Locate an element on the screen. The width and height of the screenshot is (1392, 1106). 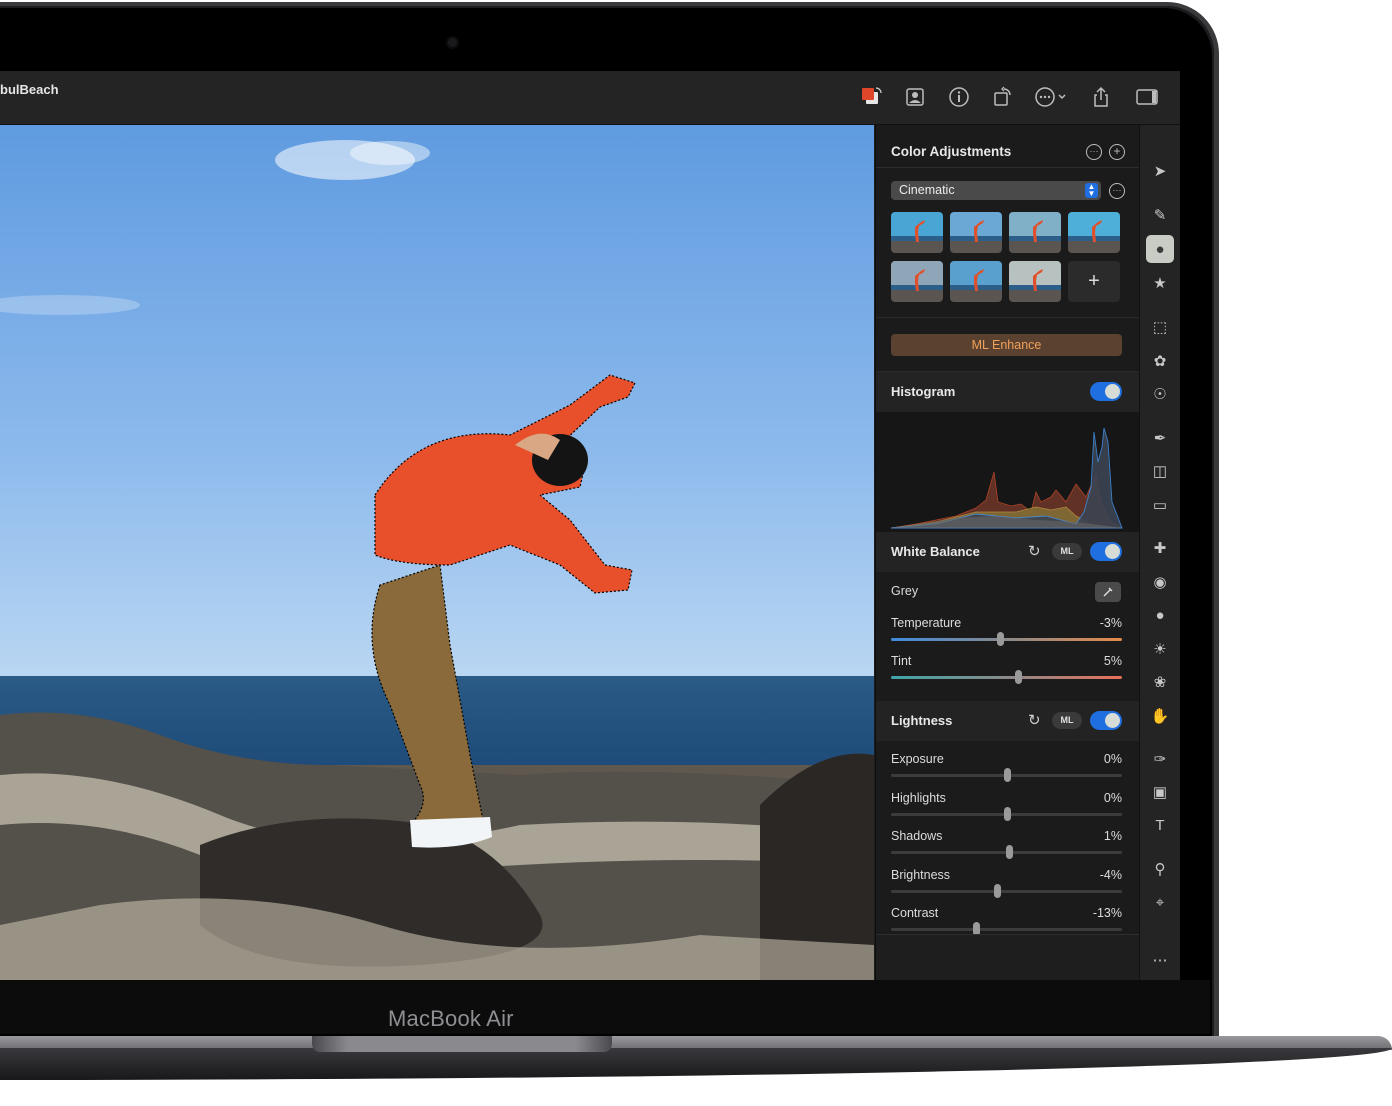
white-balance-header: White Balance ↻ ML is located at coordinates (1007, 552).